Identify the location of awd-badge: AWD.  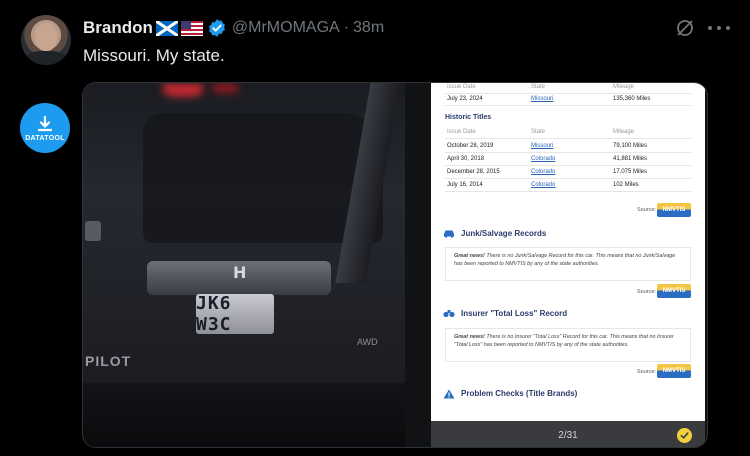
(367, 342).